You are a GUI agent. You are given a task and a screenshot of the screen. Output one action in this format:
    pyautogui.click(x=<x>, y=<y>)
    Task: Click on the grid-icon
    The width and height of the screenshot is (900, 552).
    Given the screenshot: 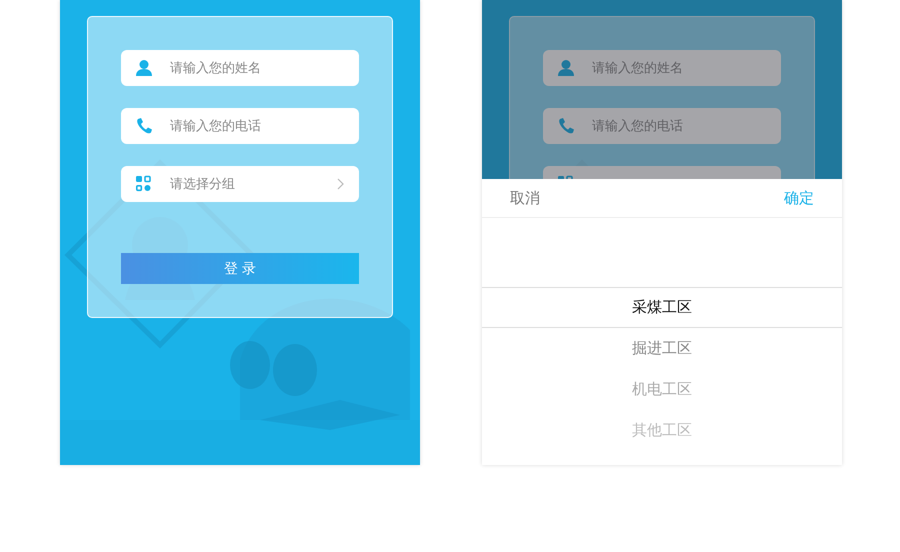 What is the action you would take?
    pyautogui.click(x=144, y=184)
    